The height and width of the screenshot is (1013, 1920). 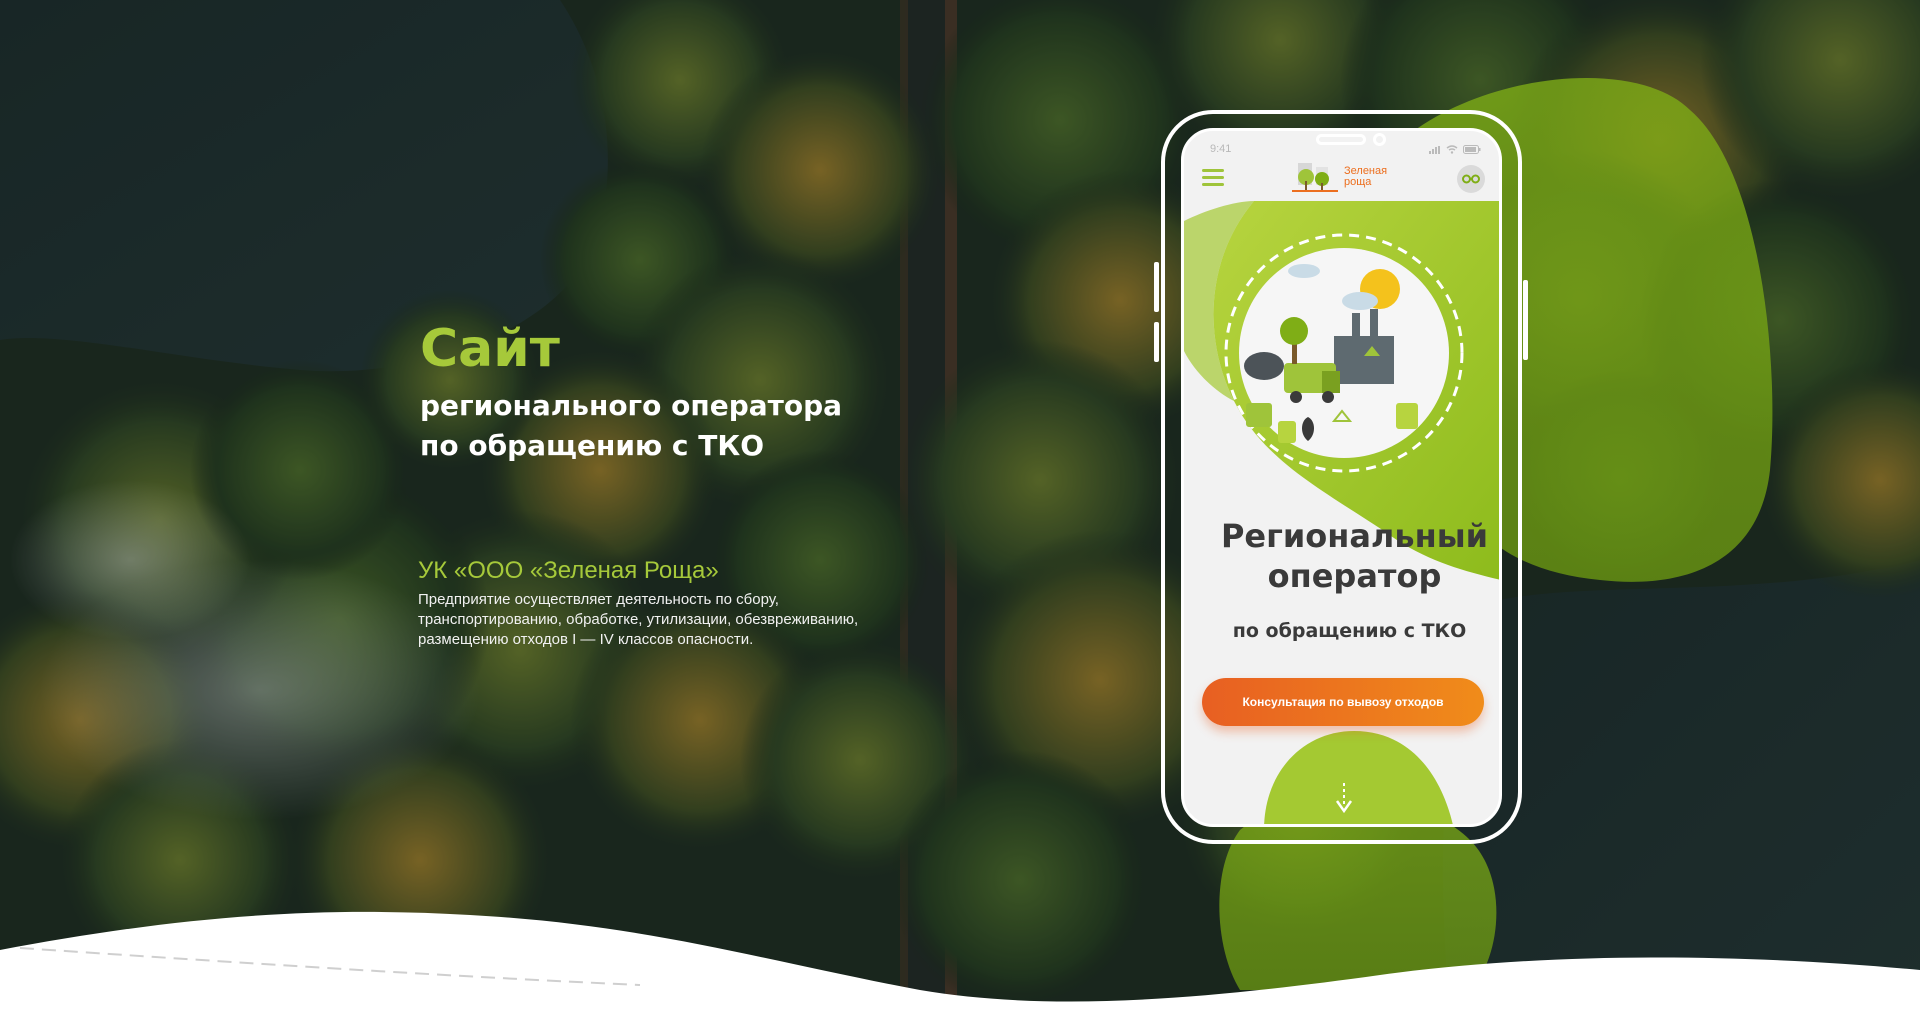 I want to click on app-header: Зеленая роща, so click(x=1341, y=180).